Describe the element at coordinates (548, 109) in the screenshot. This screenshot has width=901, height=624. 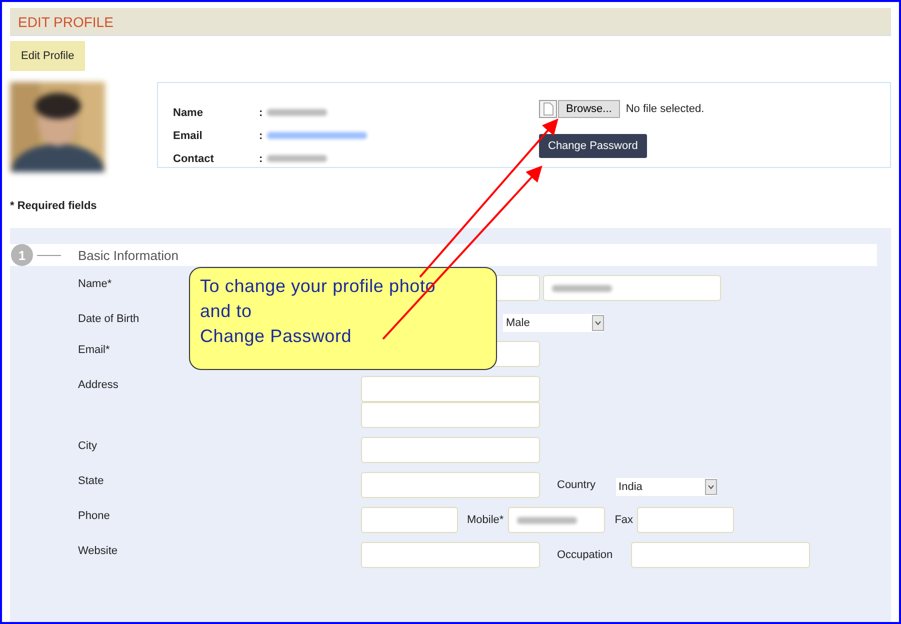
I see `file-icon` at that location.